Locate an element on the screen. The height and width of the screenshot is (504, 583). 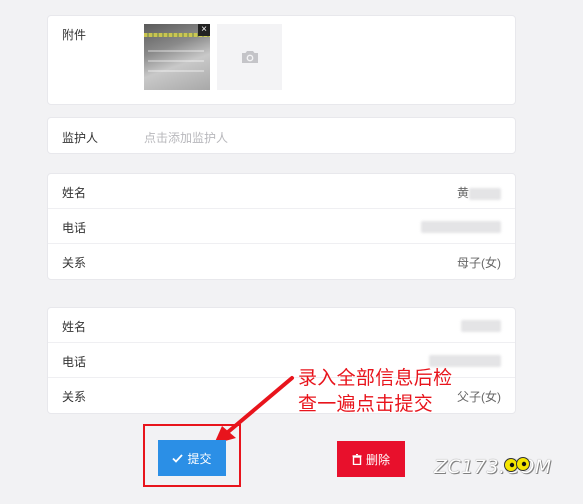
relation-row: 关系 母子(女) is located at coordinates (281, 261).